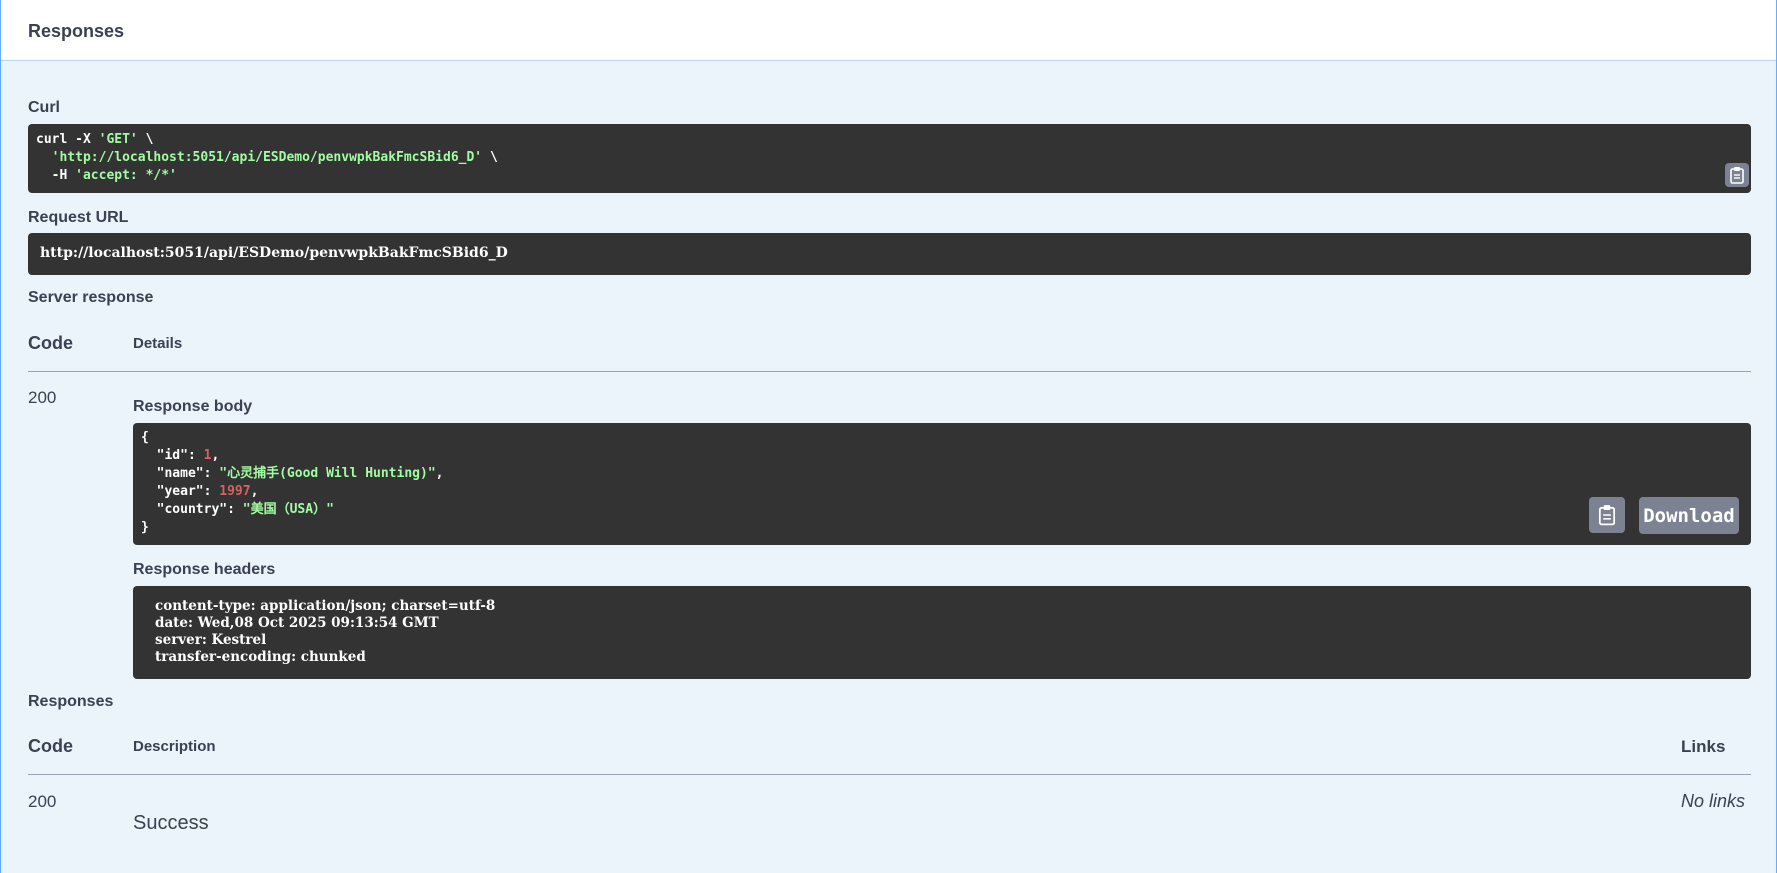 This screenshot has height=873, width=1777. Describe the element at coordinates (50, 746) in the screenshot. I see `responses-code-header: Code` at that location.